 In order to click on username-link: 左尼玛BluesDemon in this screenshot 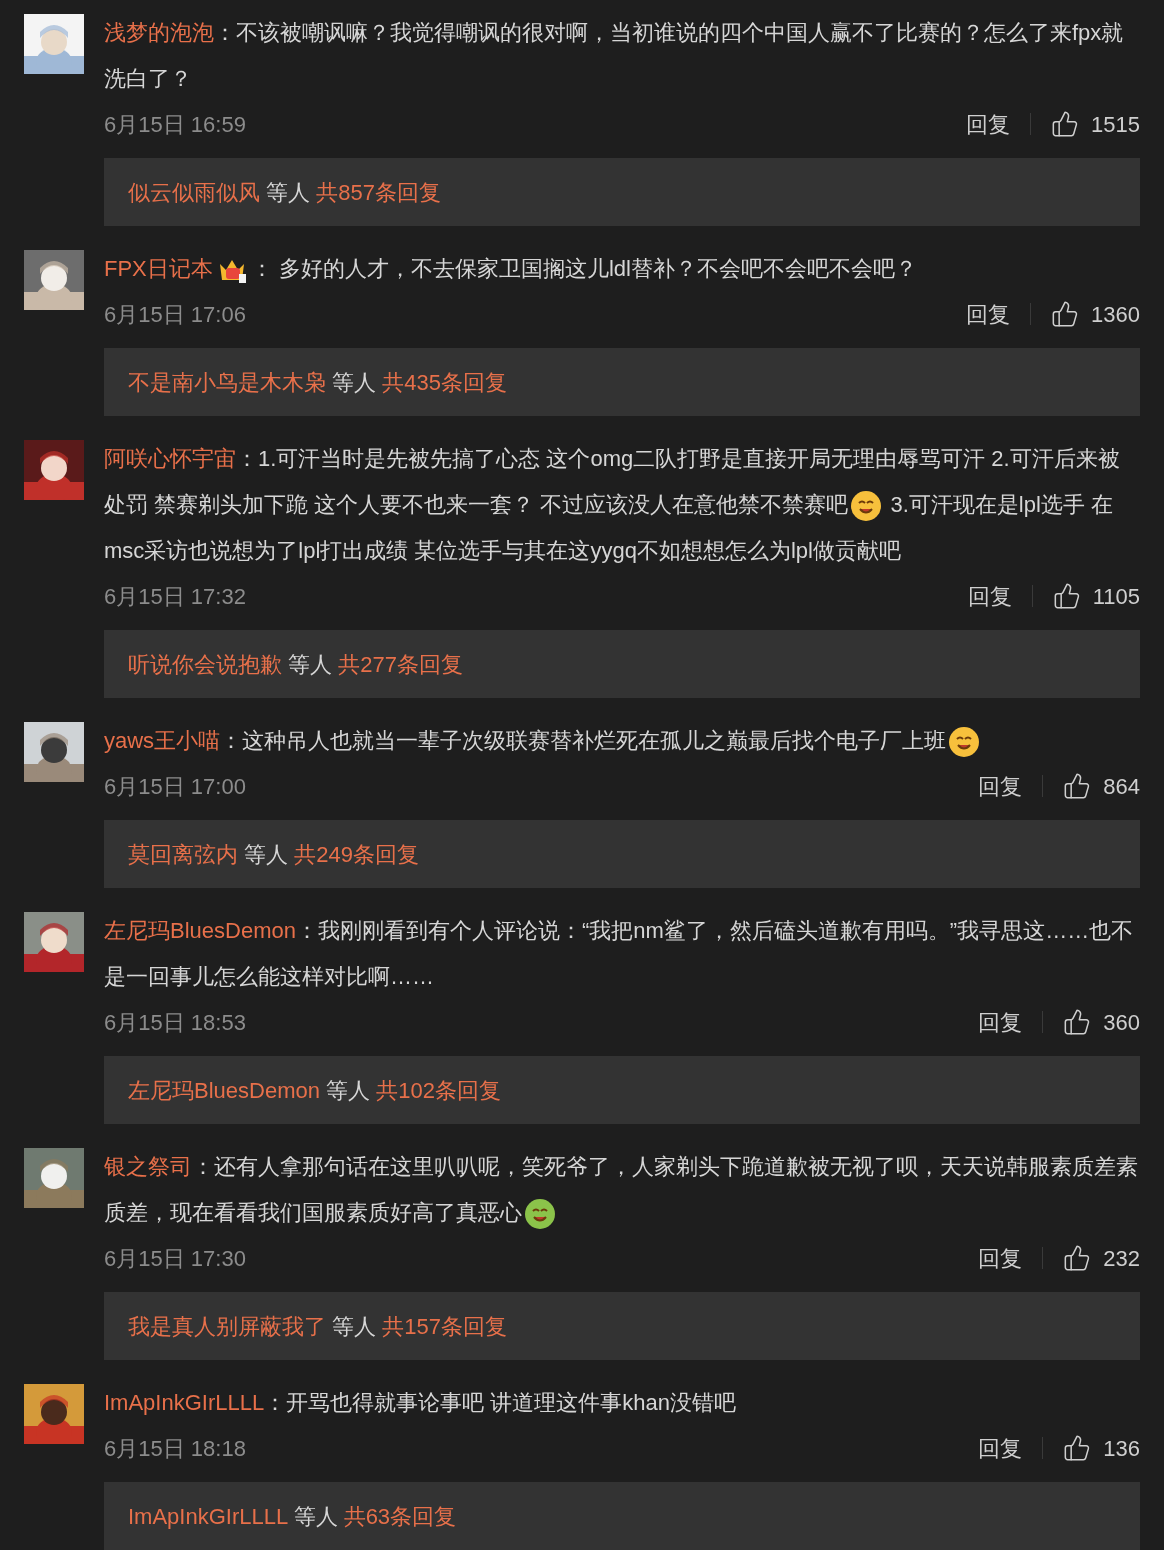, I will do `click(200, 930)`.